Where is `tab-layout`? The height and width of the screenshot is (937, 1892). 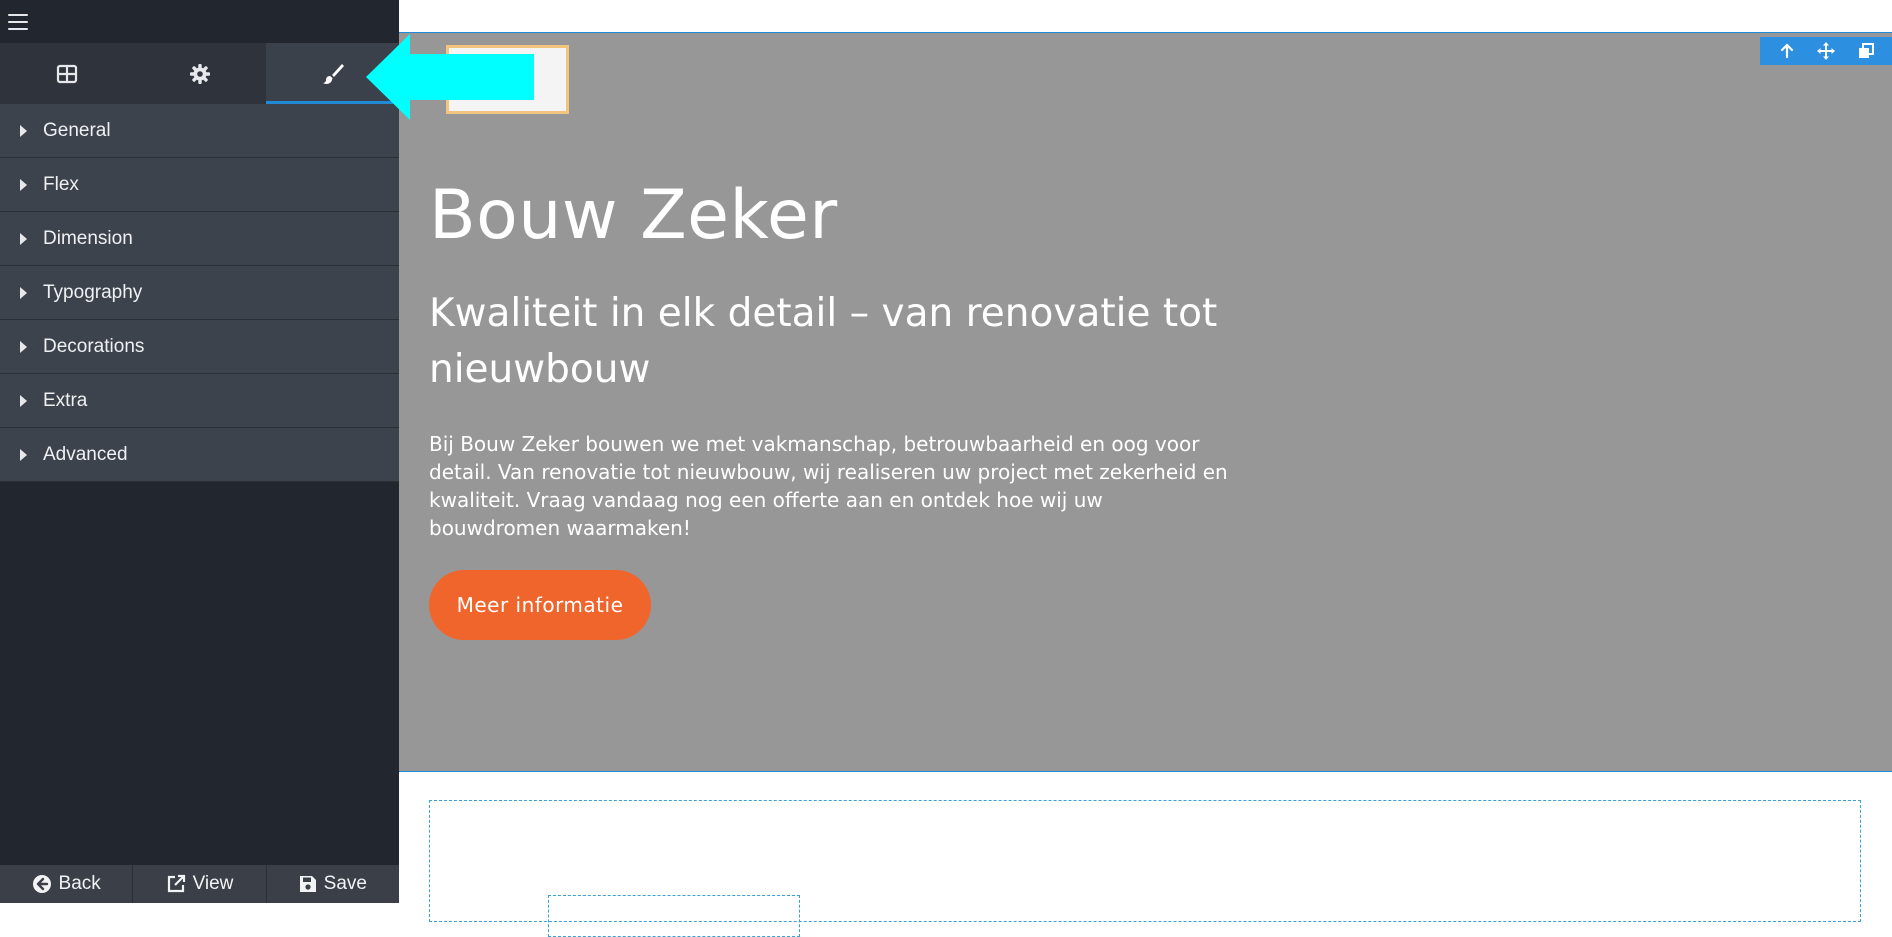 tab-layout is located at coordinates (66, 73).